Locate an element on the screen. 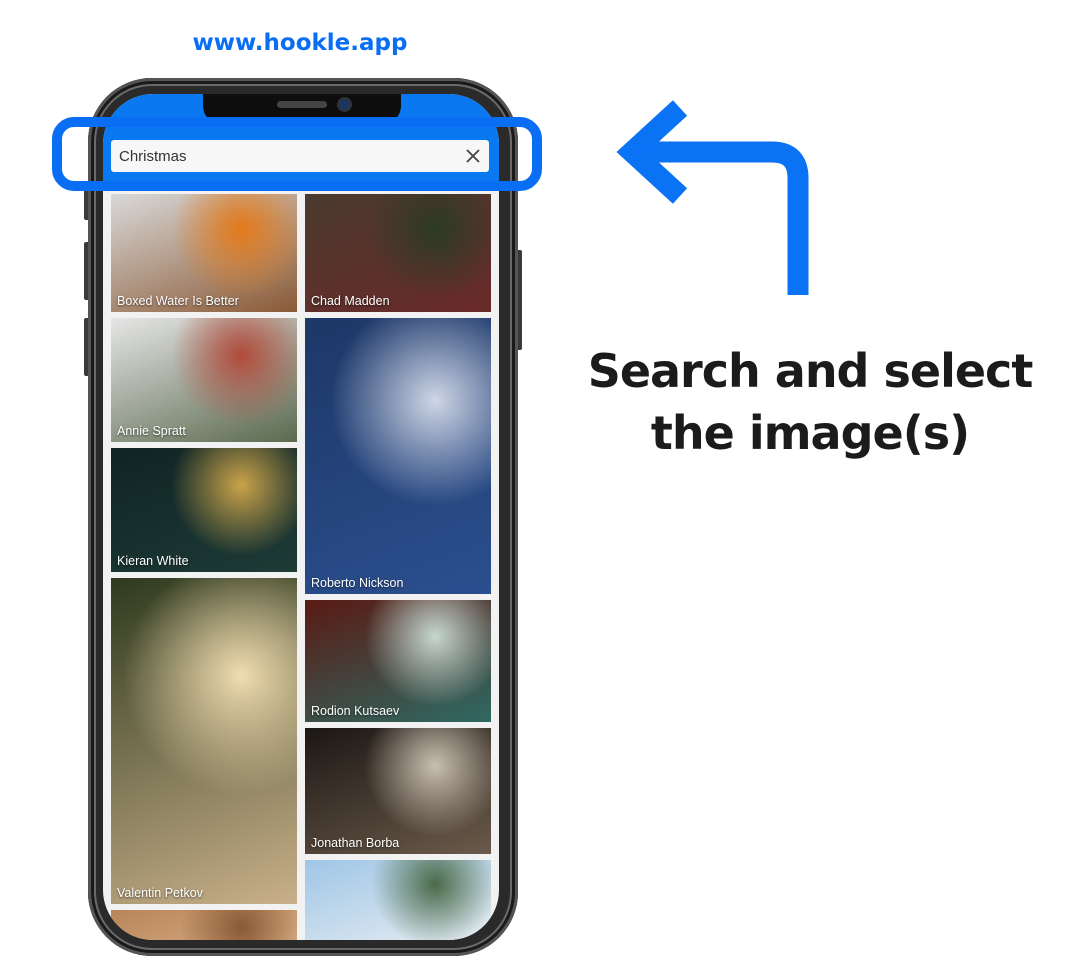 This screenshot has height=980, width=1080. image-tile: Jonathan Borba is located at coordinates (398, 791).